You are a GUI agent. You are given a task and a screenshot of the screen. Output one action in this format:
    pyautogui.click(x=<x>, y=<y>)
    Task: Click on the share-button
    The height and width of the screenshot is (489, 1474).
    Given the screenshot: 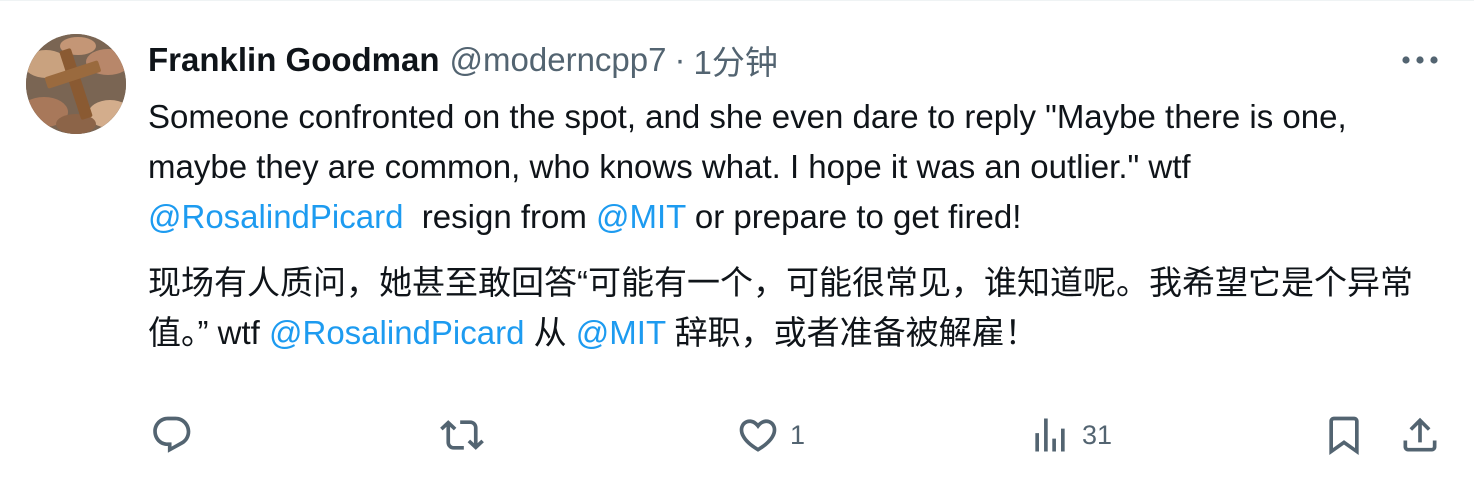 What is the action you would take?
    pyautogui.click(x=1420, y=435)
    